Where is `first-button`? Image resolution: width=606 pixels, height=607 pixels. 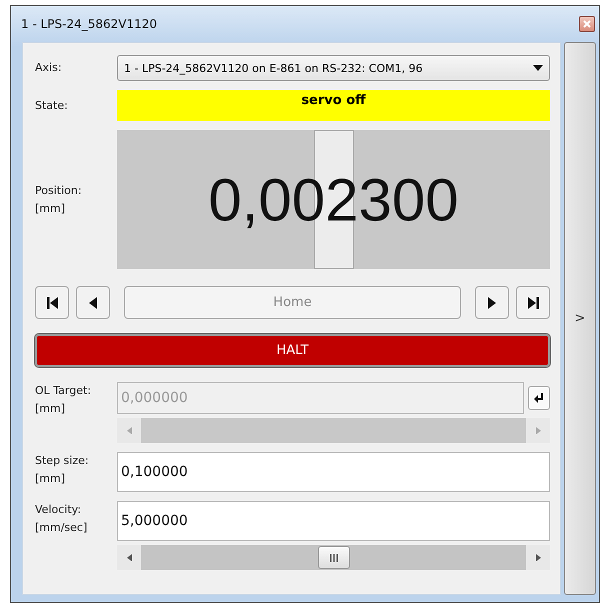 first-button is located at coordinates (52, 302).